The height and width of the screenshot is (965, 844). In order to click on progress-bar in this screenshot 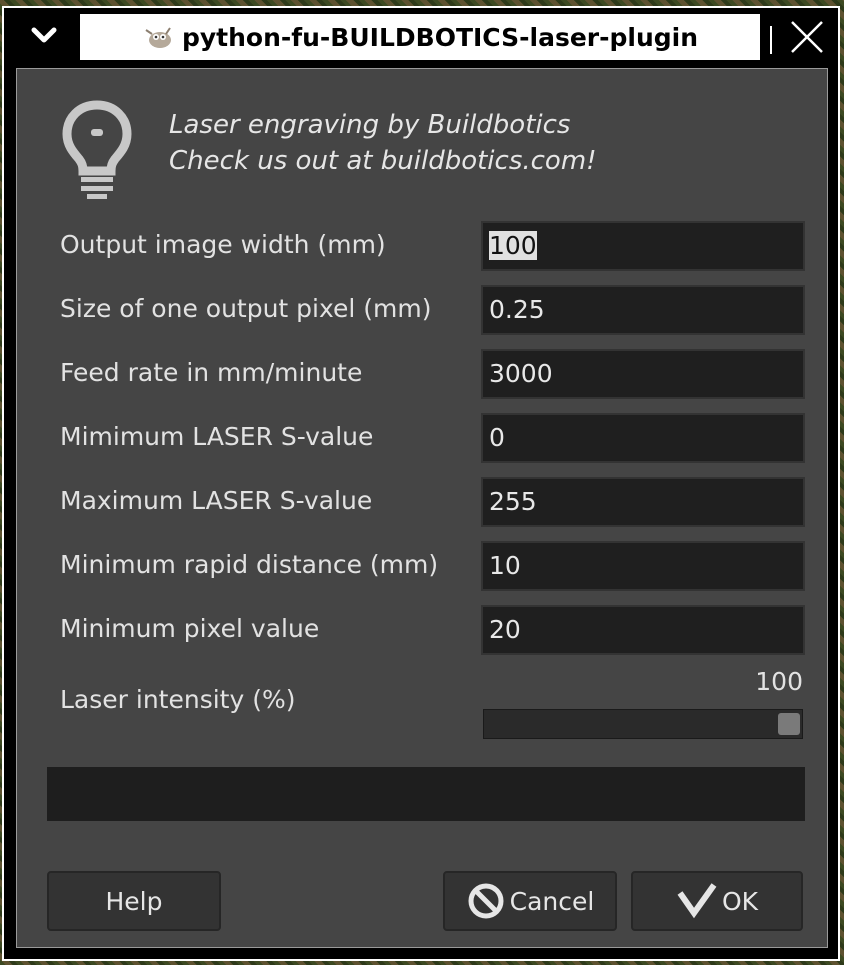, I will do `click(426, 794)`.